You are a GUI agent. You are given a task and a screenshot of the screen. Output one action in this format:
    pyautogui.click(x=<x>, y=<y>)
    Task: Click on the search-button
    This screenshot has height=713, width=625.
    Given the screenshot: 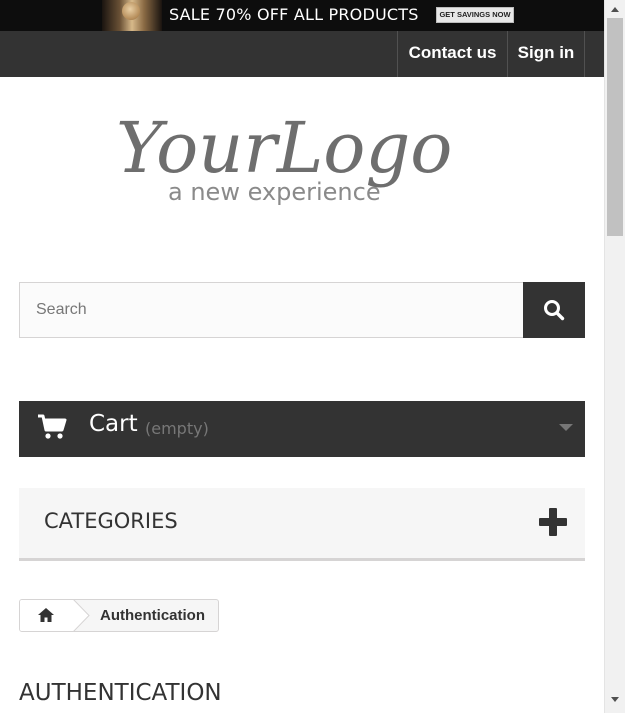 What is the action you would take?
    pyautogui.click(x=554, y=310)
    